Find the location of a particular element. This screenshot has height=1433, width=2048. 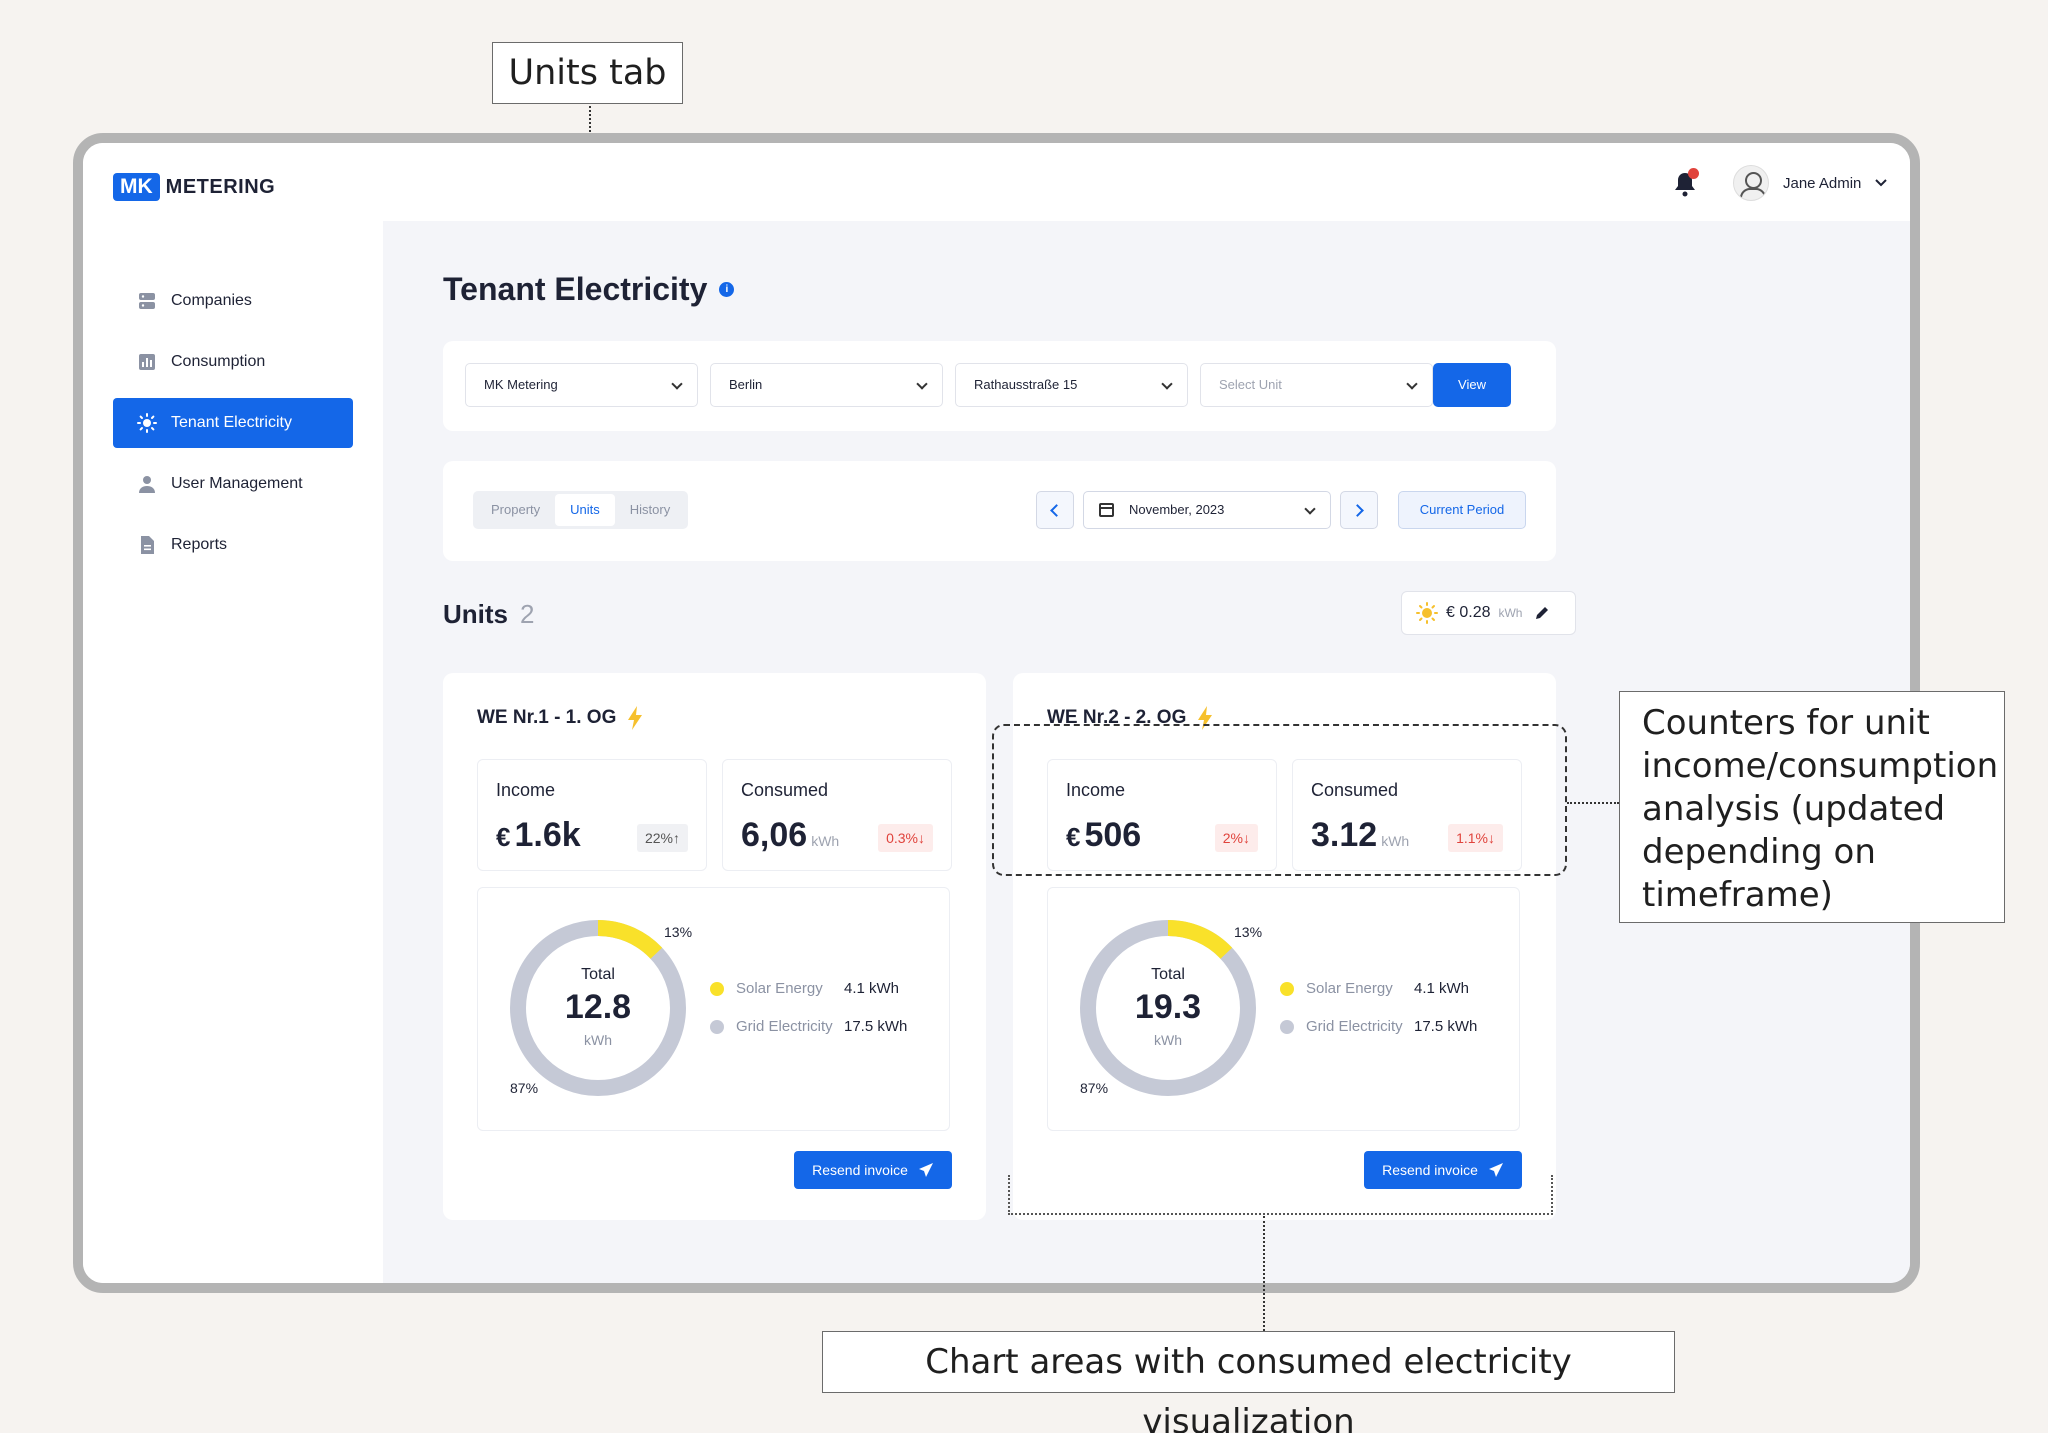

sidebar-item-companies: Companies is located at coordinates (233, 301).